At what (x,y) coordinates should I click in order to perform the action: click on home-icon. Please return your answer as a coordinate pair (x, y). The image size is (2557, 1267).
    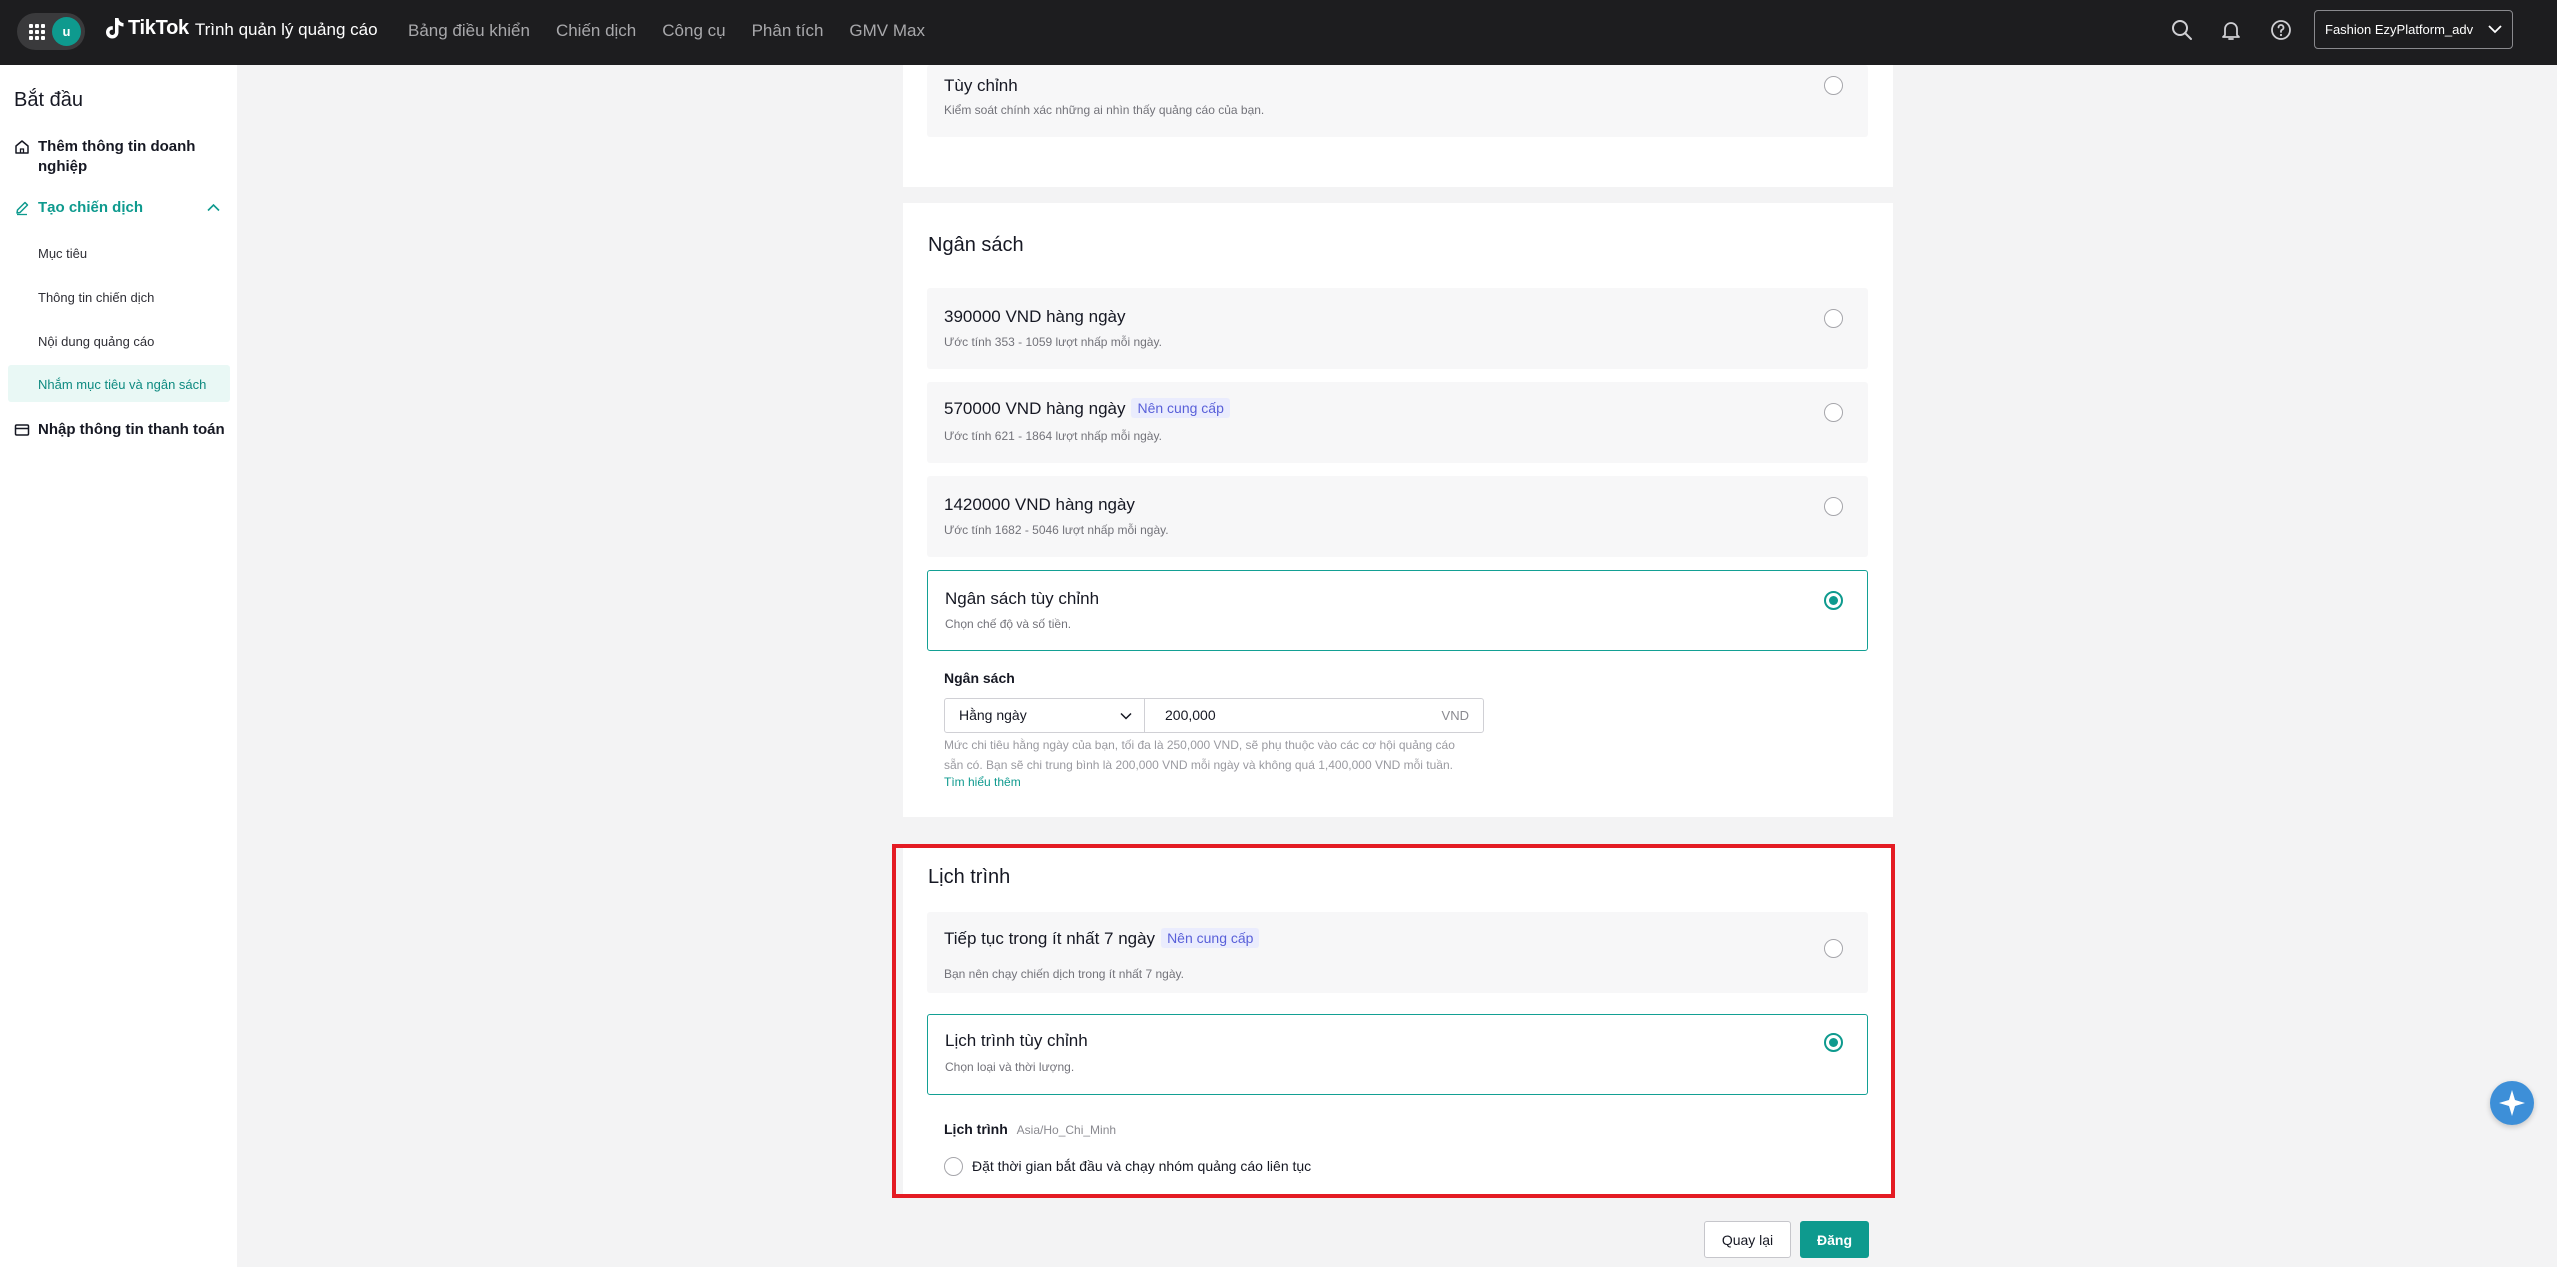
    Looking at the image, I should click on (22, 147).